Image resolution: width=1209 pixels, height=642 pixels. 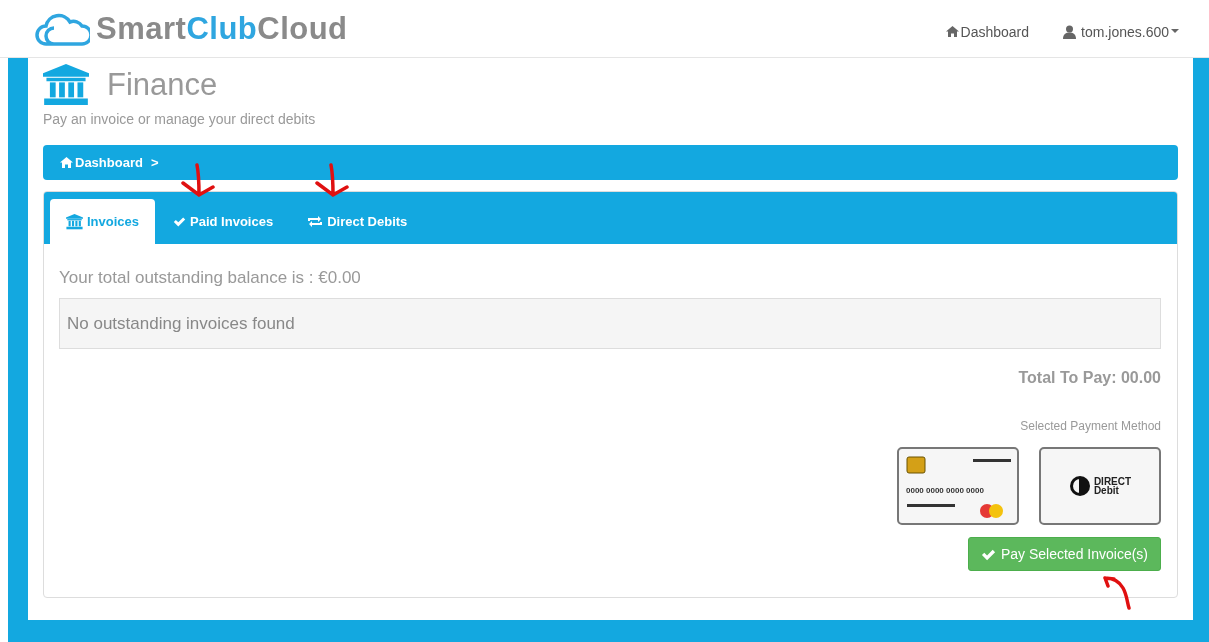 I want to click on tab: Direct Debits, so click(x=357, y=222).